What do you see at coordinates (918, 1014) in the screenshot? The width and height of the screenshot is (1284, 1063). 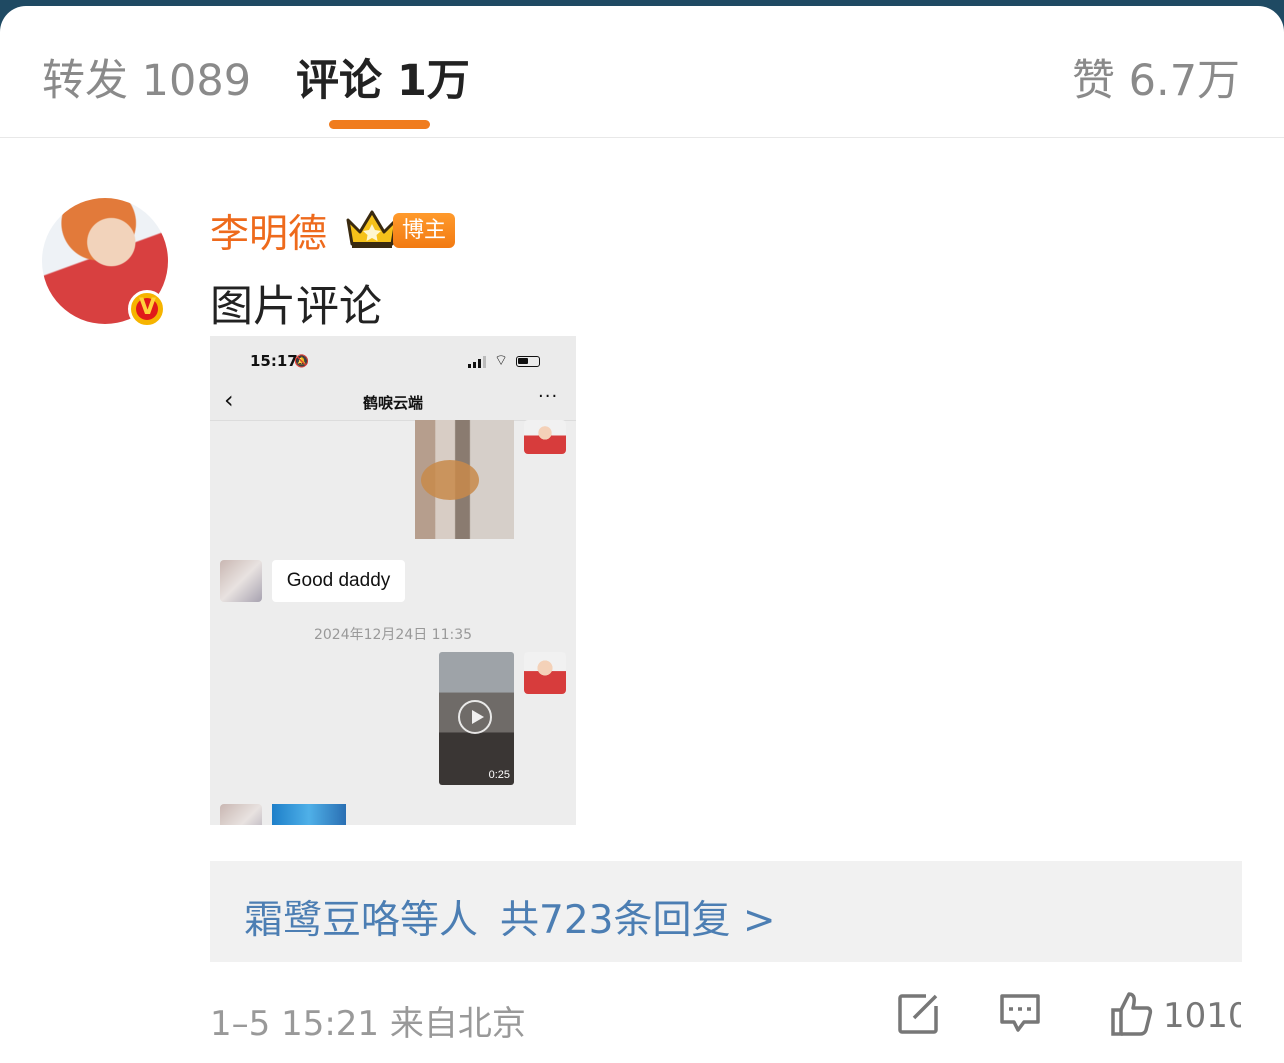 I see `edit-icon` at bounding box center [918, 1014].